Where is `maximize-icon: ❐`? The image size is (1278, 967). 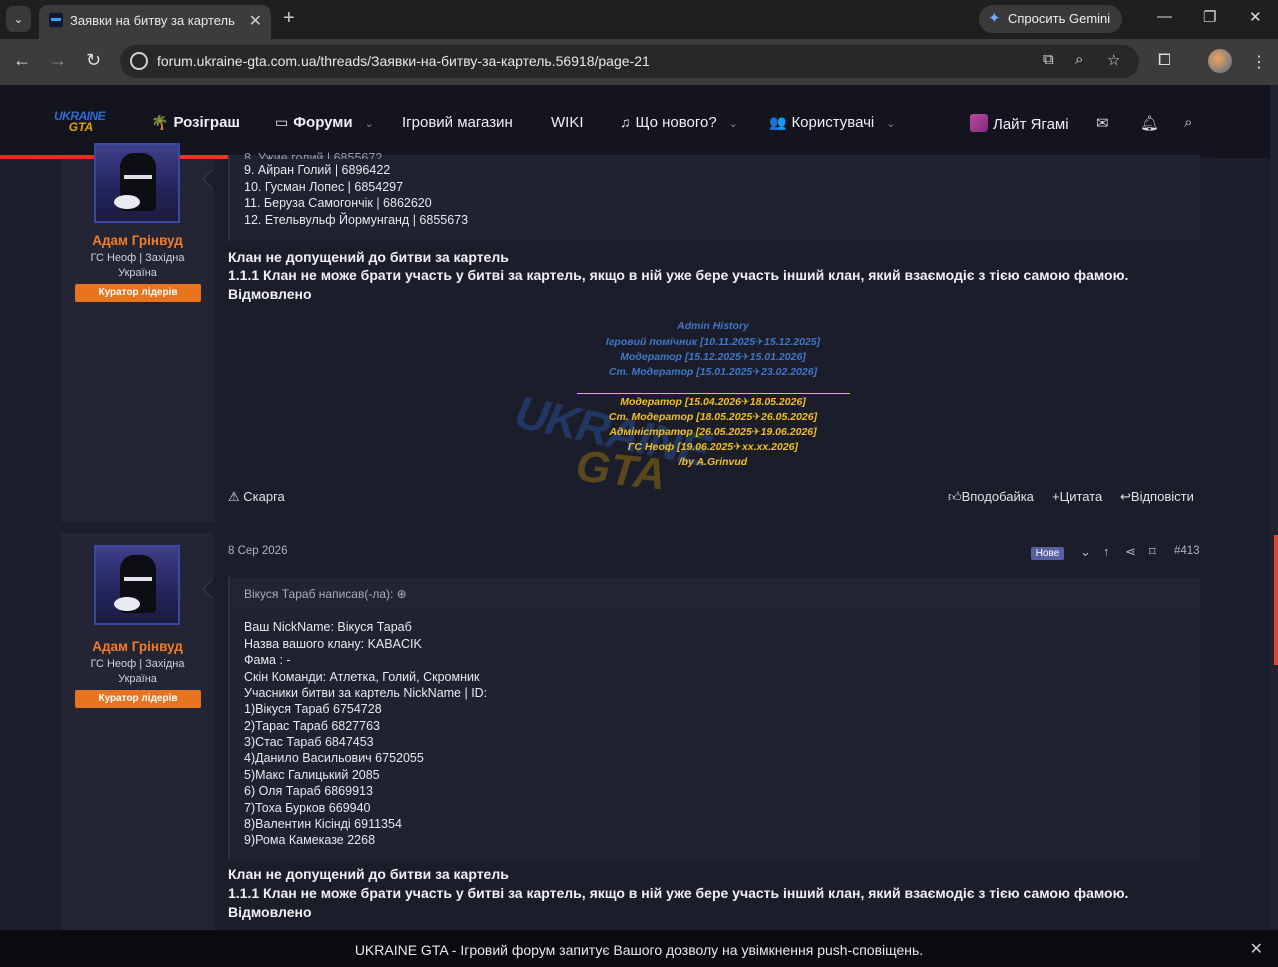
maximize-icon: ❐ is located at coordinates (1209, 17).